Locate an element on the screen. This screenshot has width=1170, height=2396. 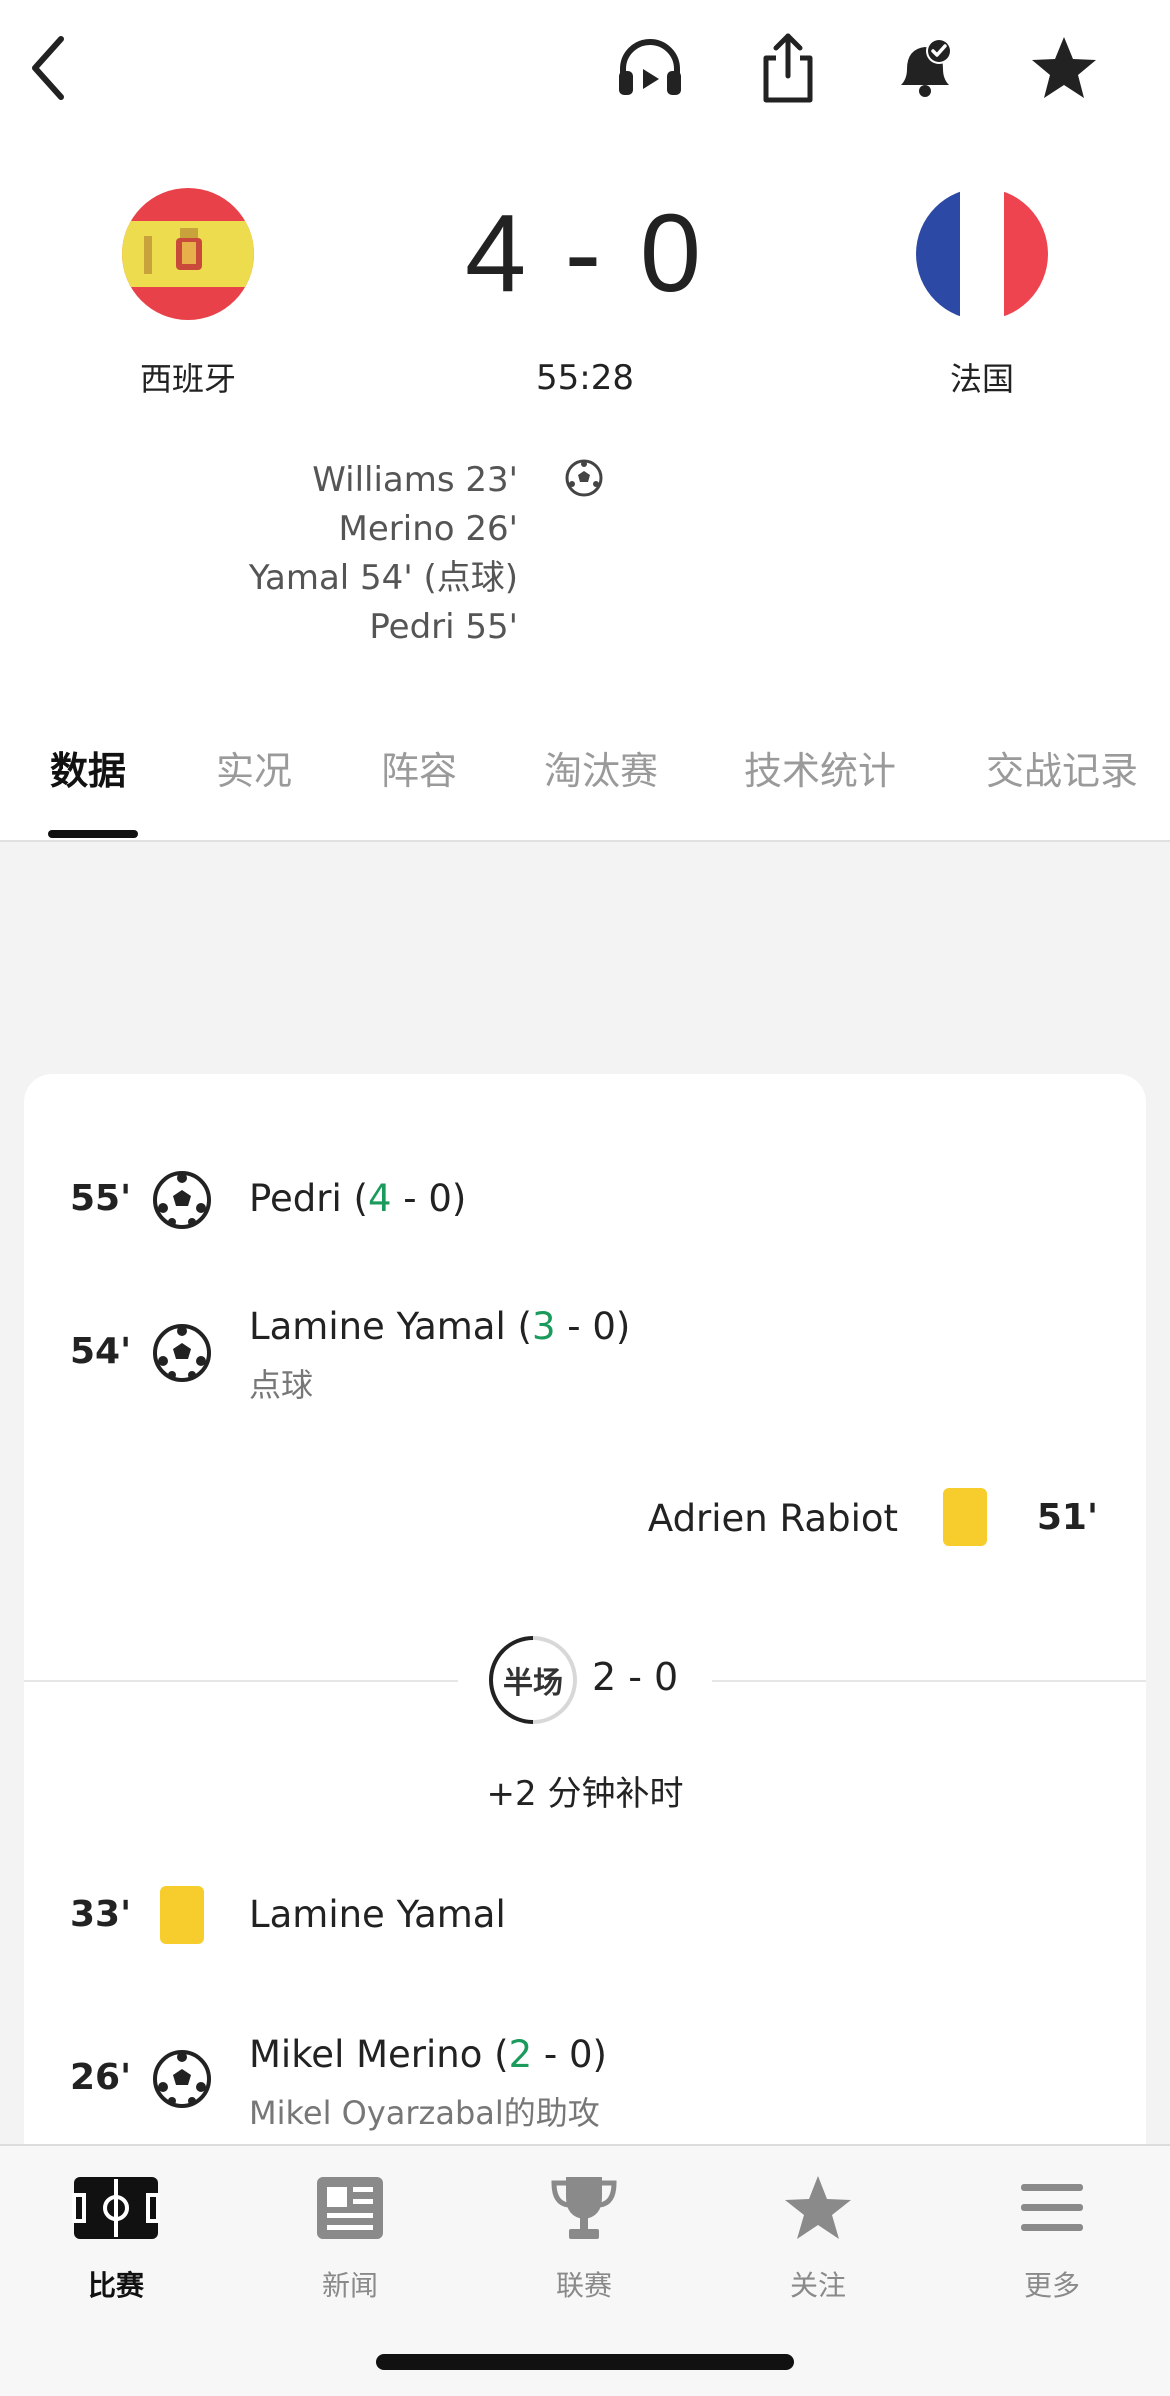
share-icon is located at coordinates (788, 68).